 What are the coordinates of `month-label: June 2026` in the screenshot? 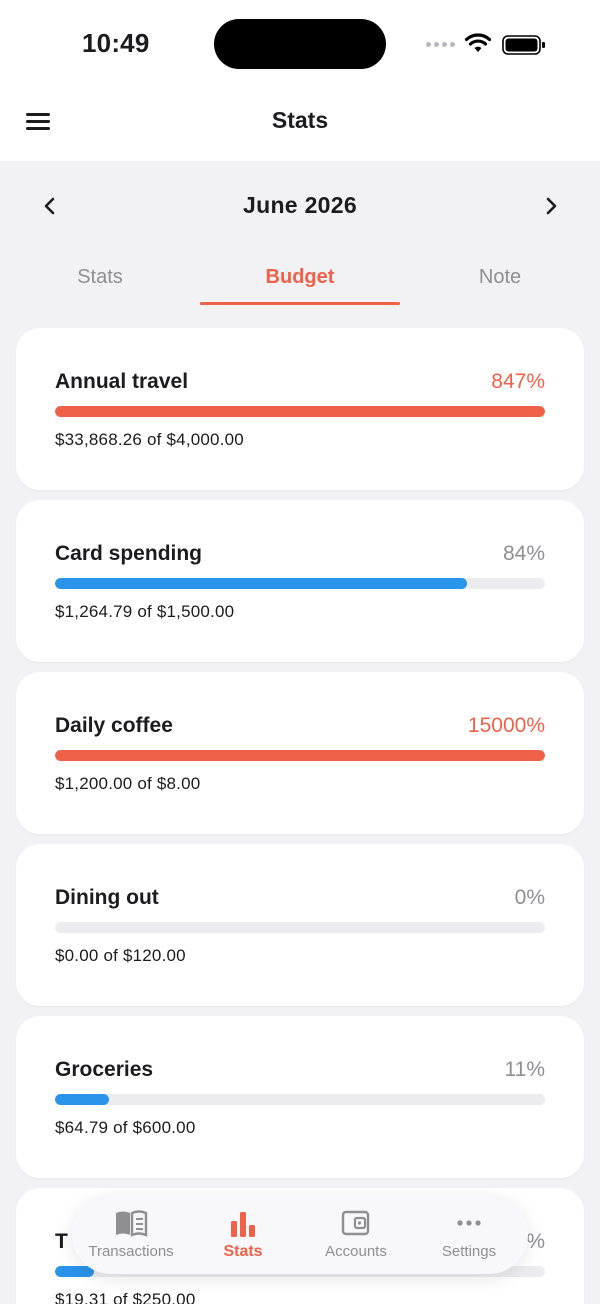 It's located at (300, 205).